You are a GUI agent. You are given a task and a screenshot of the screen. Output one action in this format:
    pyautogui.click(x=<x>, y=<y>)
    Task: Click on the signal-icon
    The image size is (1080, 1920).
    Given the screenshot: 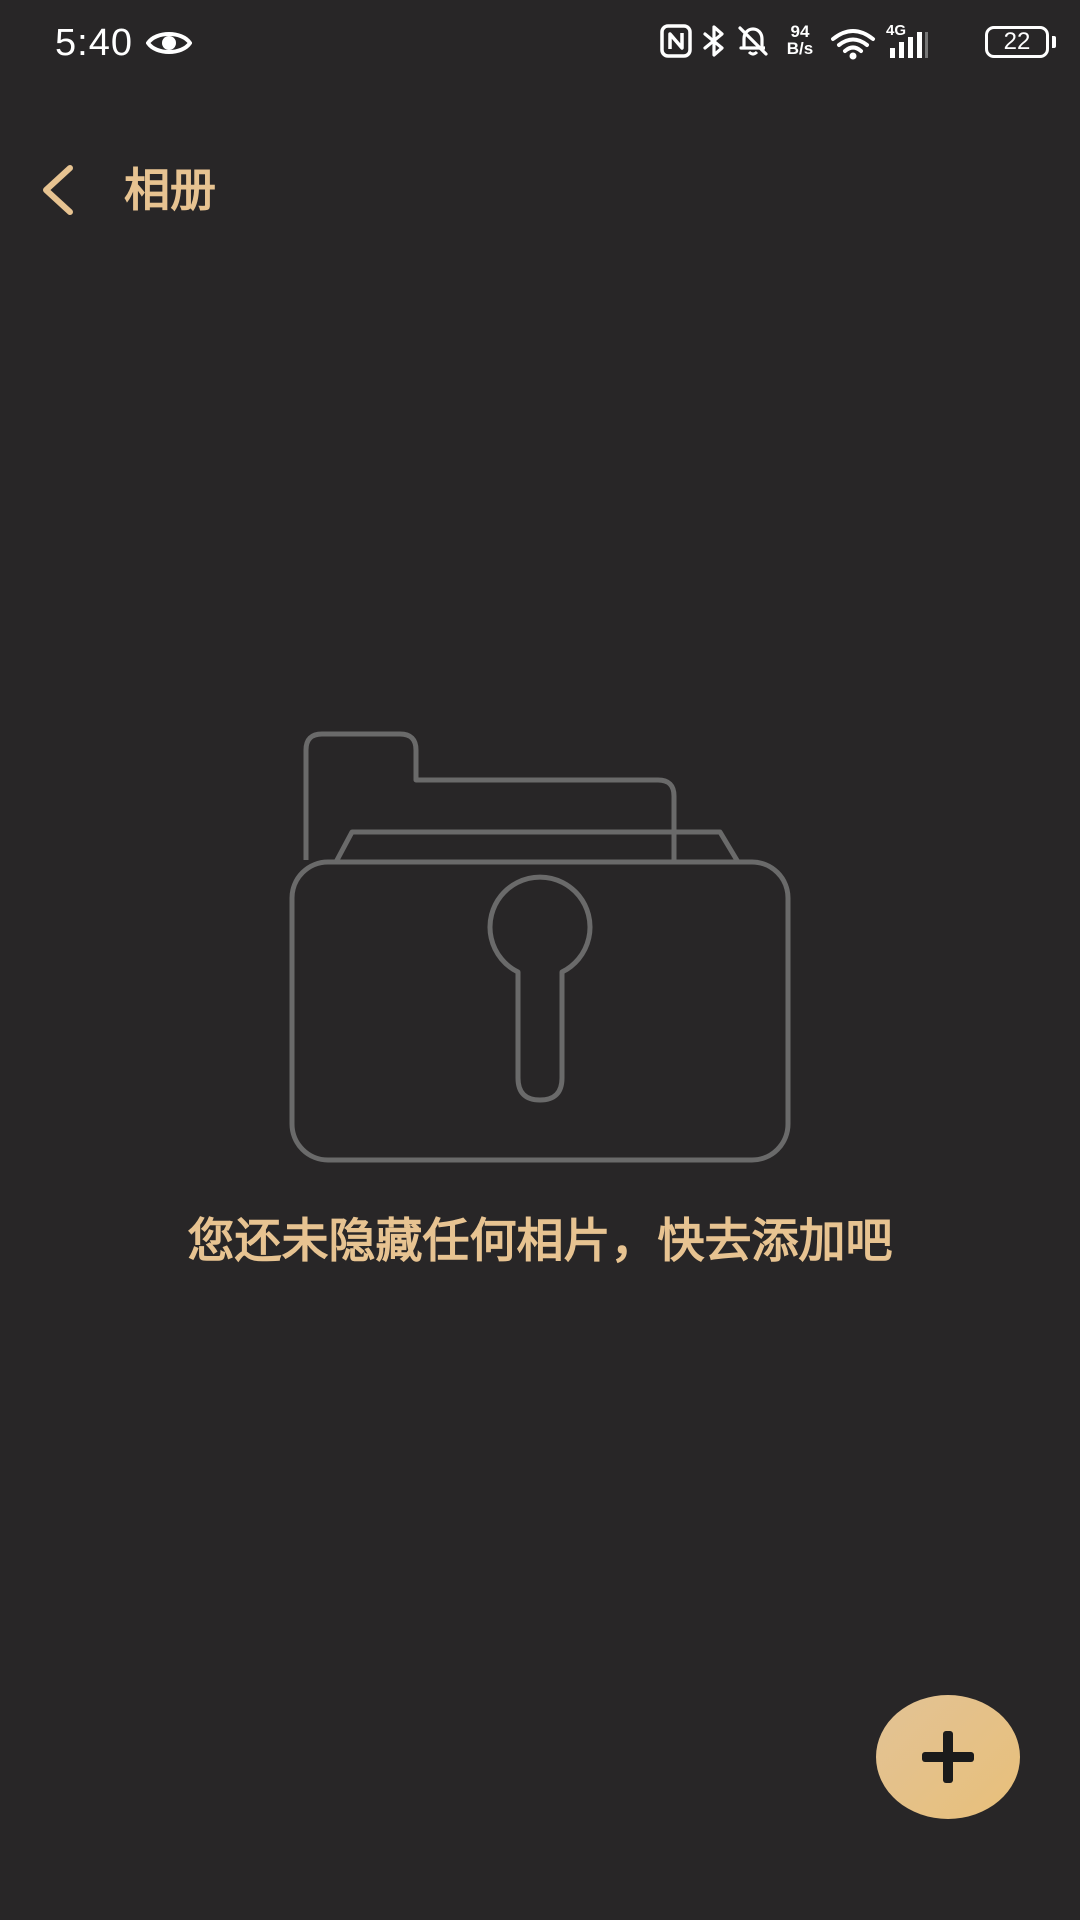 What is the action you would take?
    pyautogui.click(x=909, y=45)
    